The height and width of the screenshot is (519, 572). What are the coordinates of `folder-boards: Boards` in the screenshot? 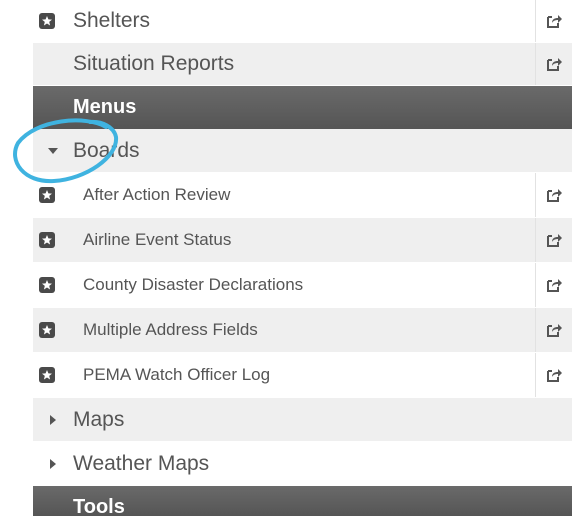 It's located at (302, 151).